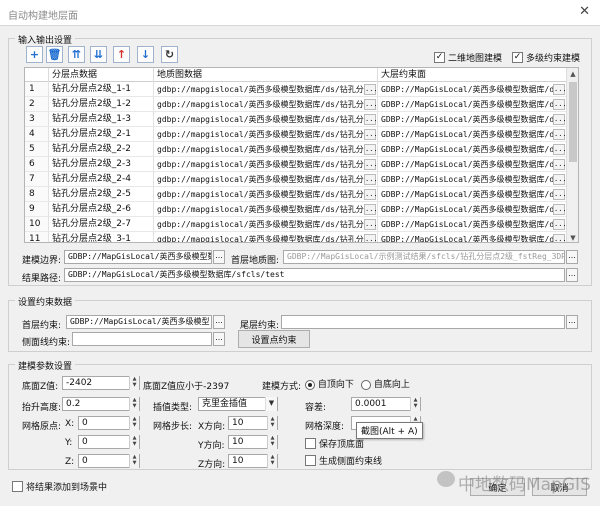 Image resolution: width=600 pixels, height=506 pixels. Describe the element at coordinates (472, 75) in the screenshot. I see `column-header-constraint: 大层约束面` at that location.